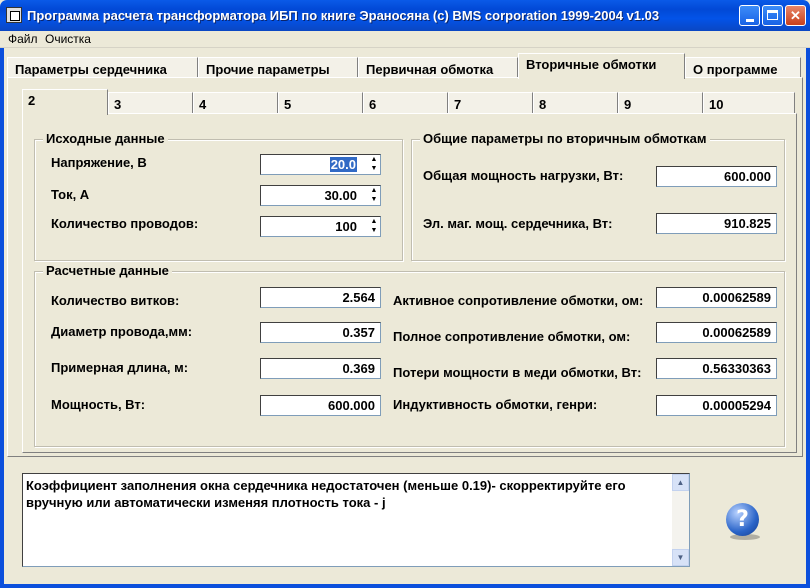 The width and height of the screenshot is (810, 588). Describe the element at coordinates (601, 66) in the screenshot. I see `tab-secondary-windings: Вторичные обмотки` at that location.